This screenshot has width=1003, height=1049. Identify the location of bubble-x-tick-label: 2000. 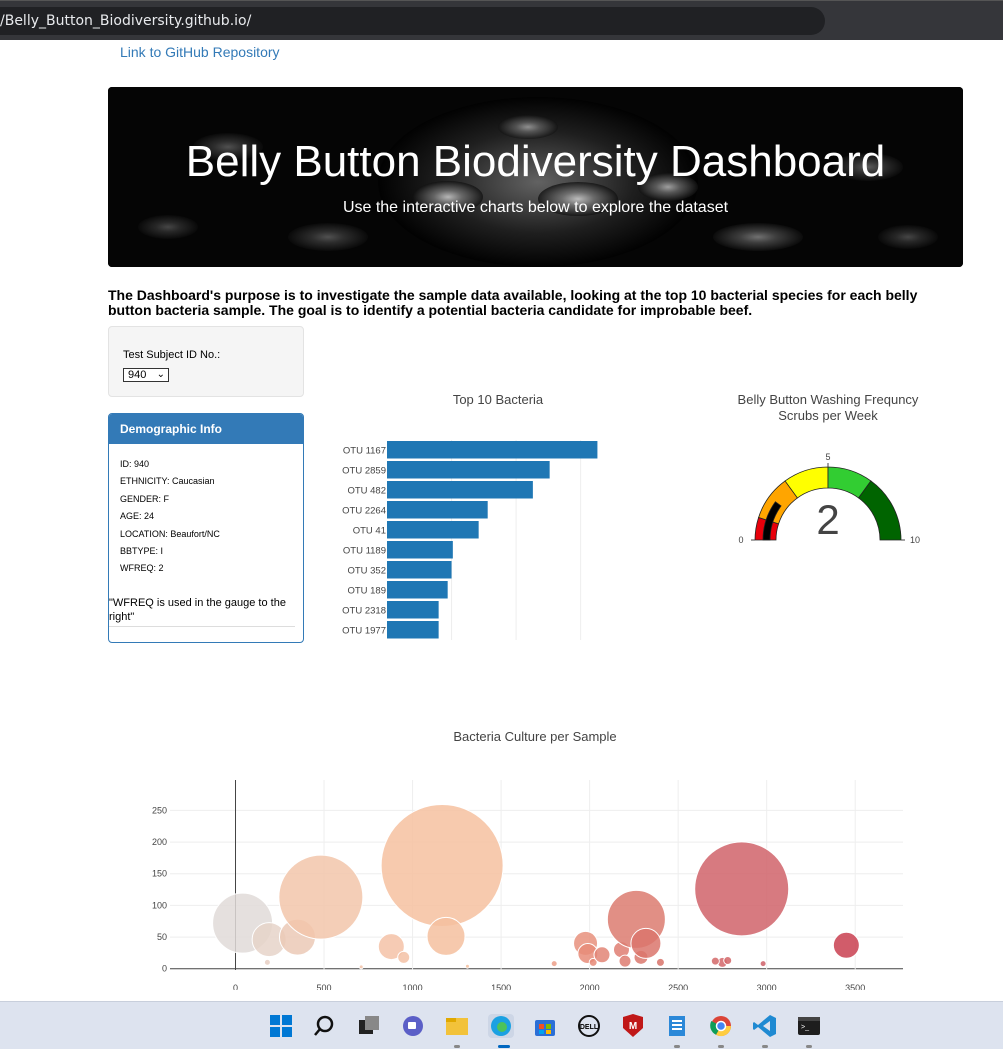
(590, 986).